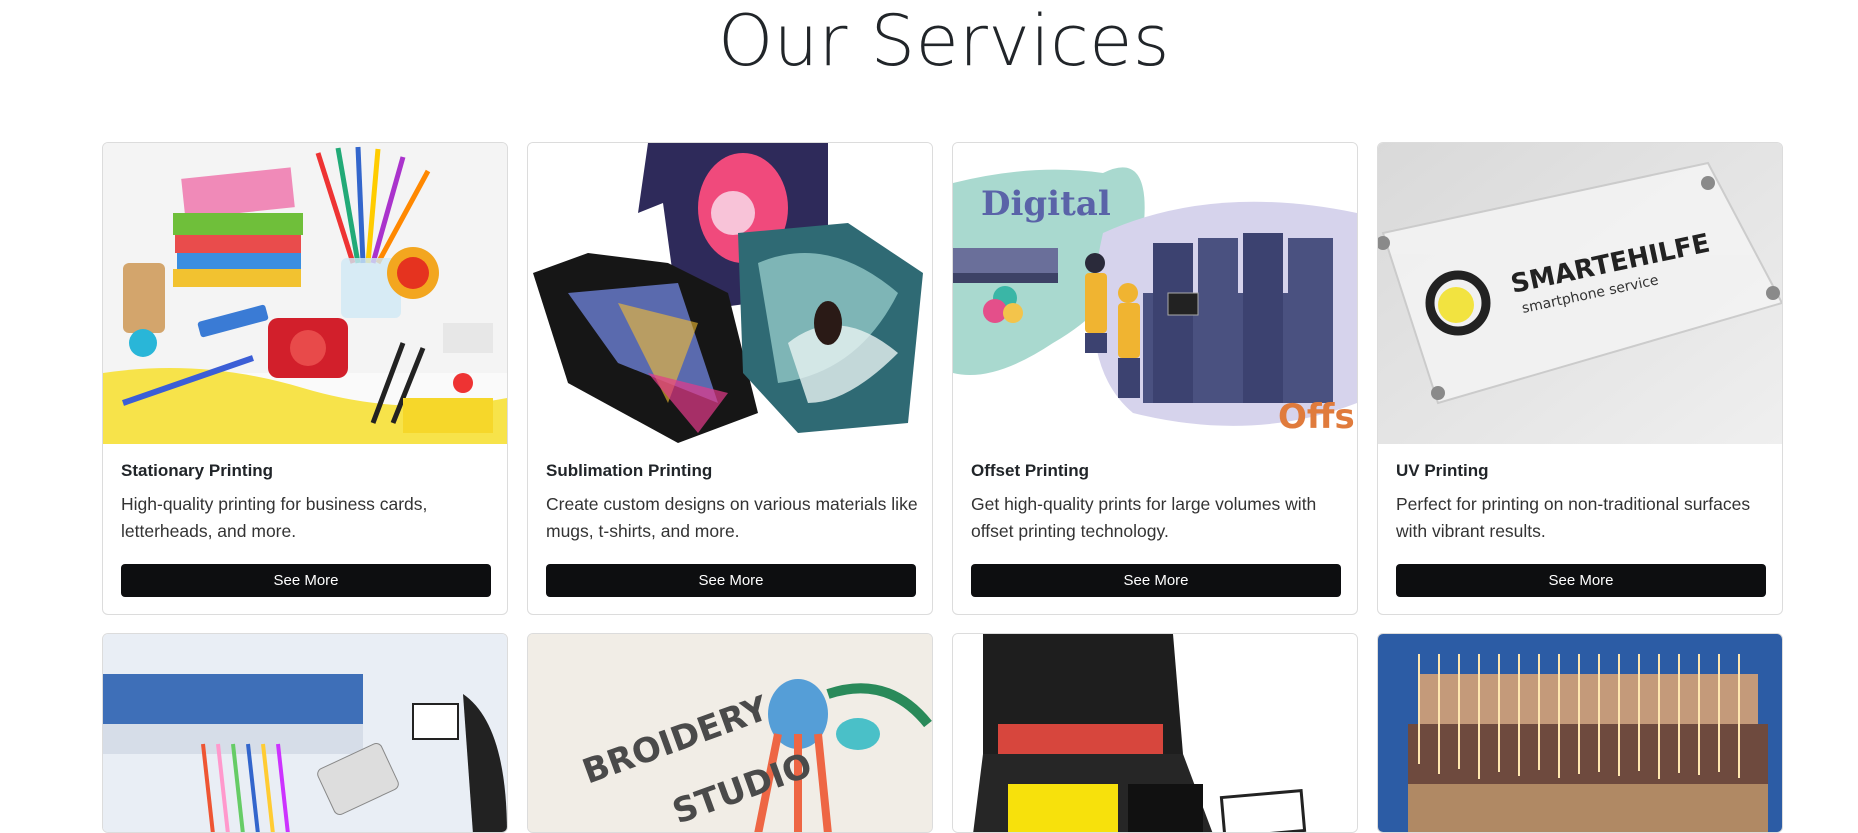 This screenshot has width=1858, height=833. I want to click on digital-label: Digital, so click(1046, 204).